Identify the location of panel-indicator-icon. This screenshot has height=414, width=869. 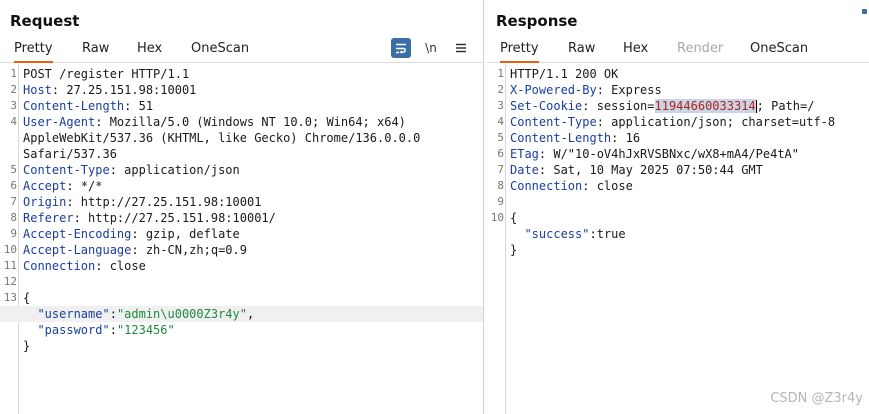
(864, 11).